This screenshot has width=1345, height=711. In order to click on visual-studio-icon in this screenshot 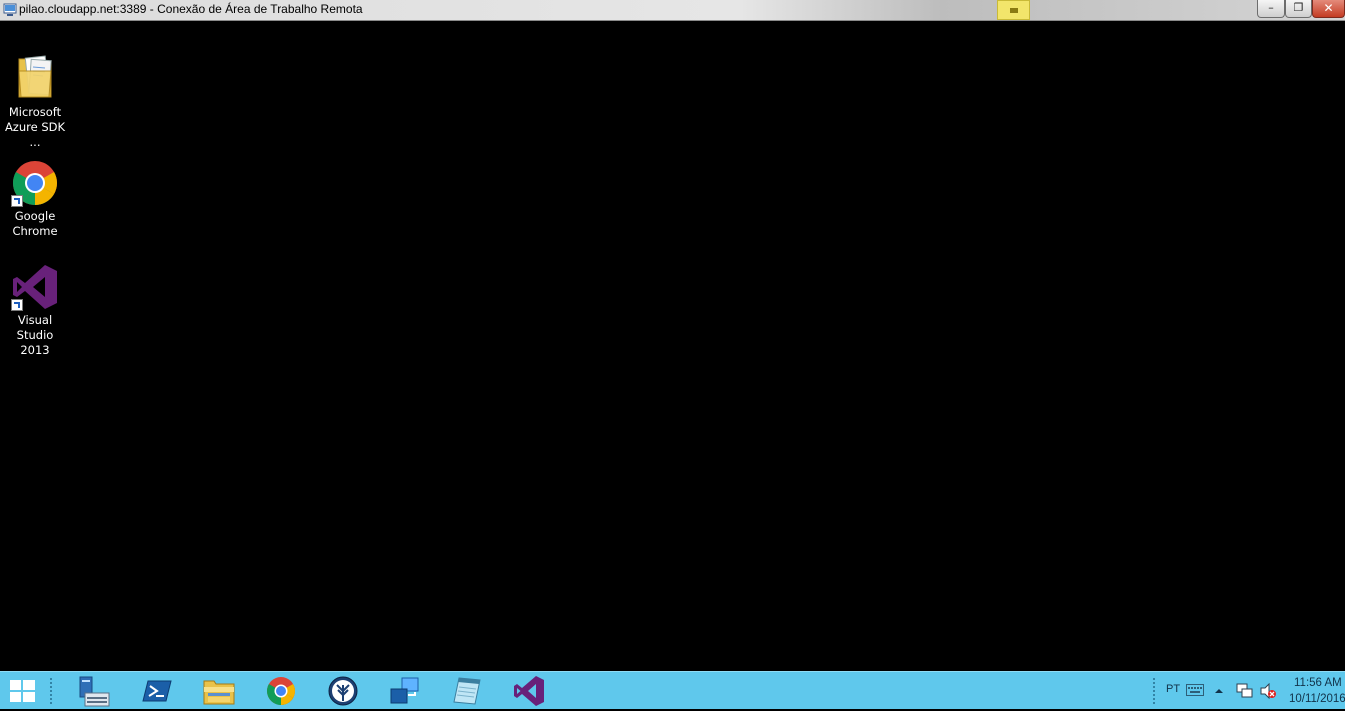, I will do `click(529, 691)`.